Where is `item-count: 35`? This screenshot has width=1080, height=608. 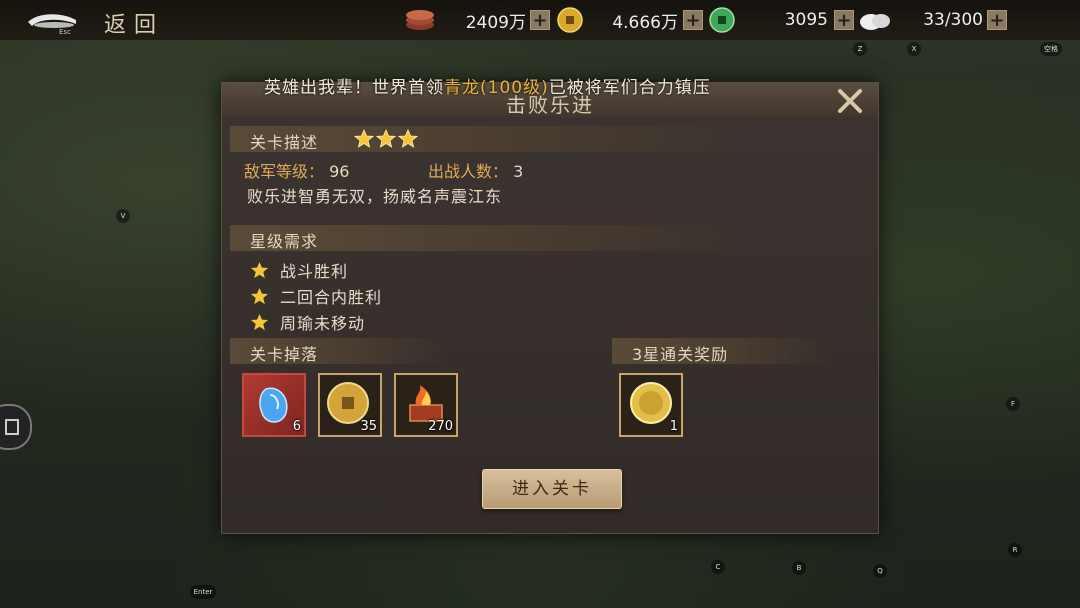 item-count: 35 is located at coordinates (368, 426).